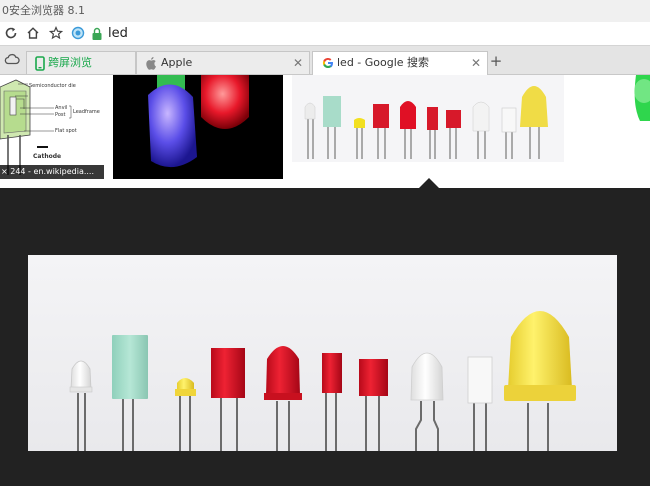  I want to click on tab-label: 跨屏浏览, so click(70, 62).